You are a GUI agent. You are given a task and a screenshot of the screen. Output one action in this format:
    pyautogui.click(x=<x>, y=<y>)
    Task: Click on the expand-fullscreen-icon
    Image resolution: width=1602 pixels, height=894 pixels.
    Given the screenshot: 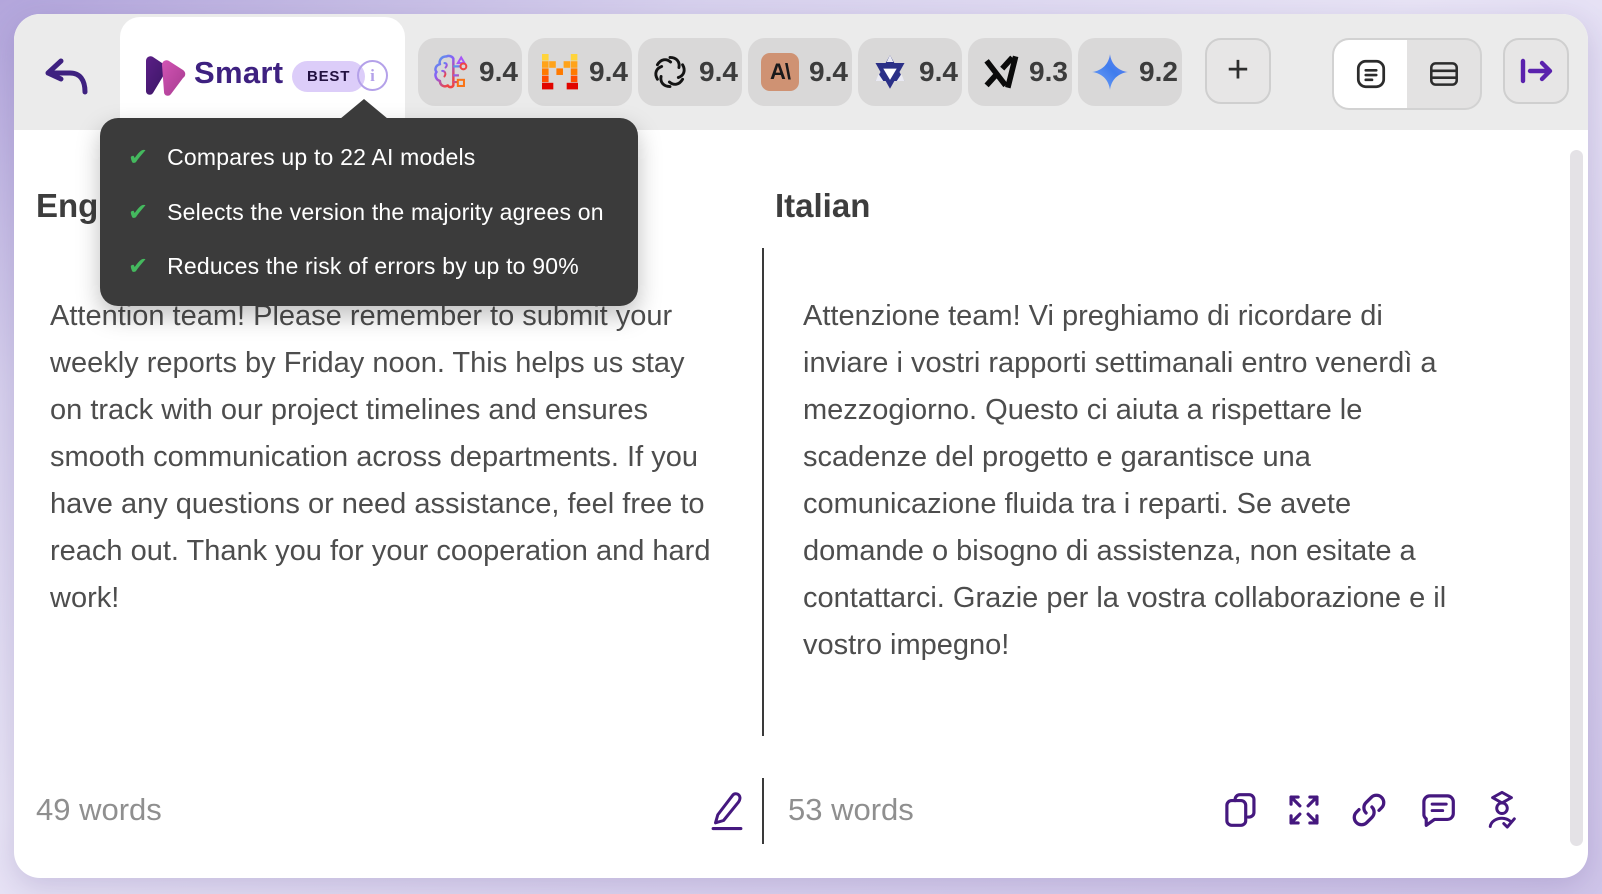 What is the action you would take?
    pyautogui.click(x=1304, y=810)
    